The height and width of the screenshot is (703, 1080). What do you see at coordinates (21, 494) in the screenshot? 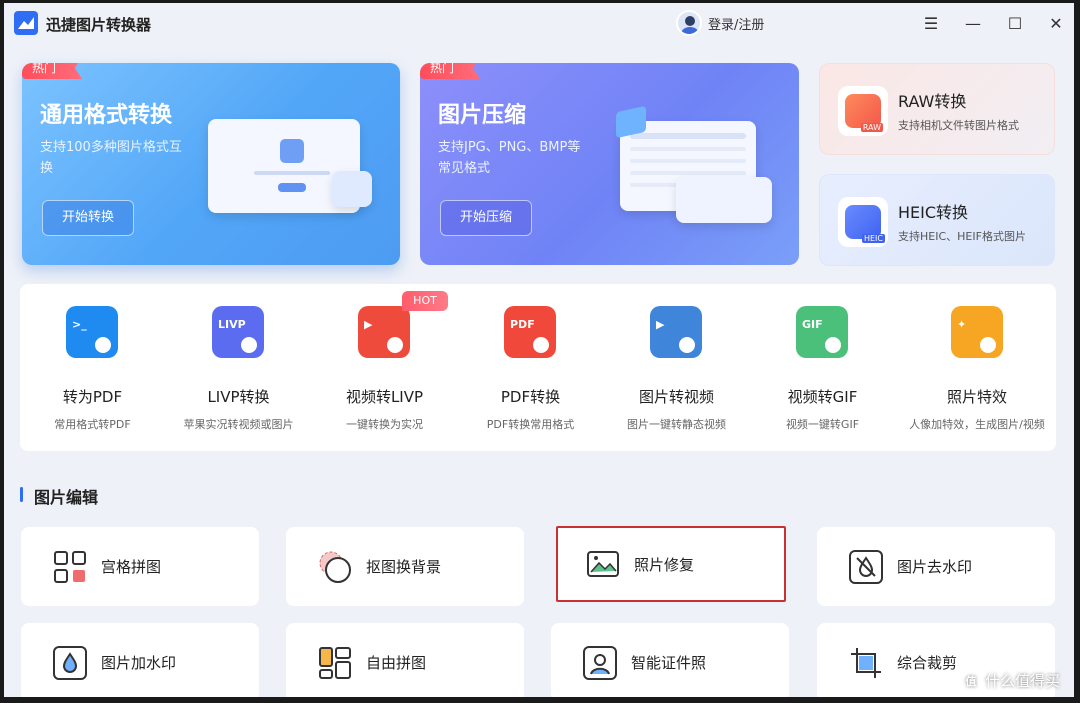
I see `section-accent-bar` at bounding box center [21, 494].